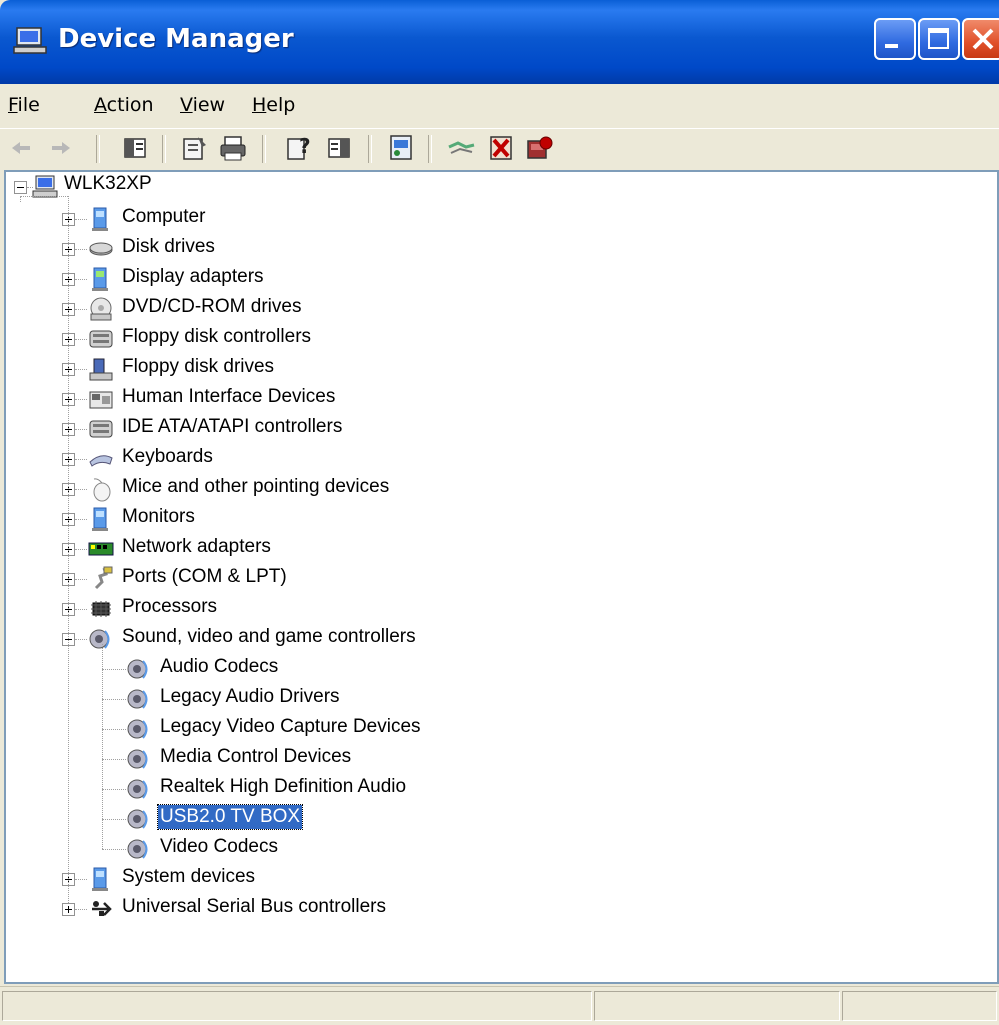 Image resolution: width=999 pixels, height=1025 pixels. What do you see at coordinates (196, 547) in the screenshot?
I see `tree-item-label: Network adapters` at bounding box center [196, 547].